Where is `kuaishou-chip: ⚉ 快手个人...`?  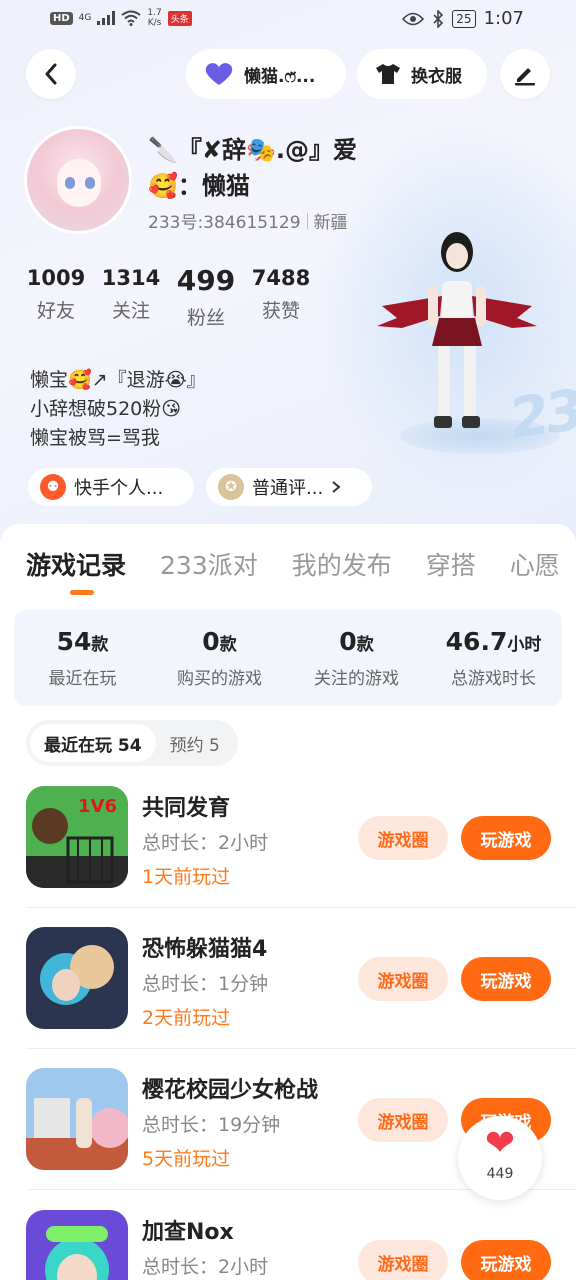
kuaishou-chip: ⚉ 快手个人... is located at coordinates (111, 487).